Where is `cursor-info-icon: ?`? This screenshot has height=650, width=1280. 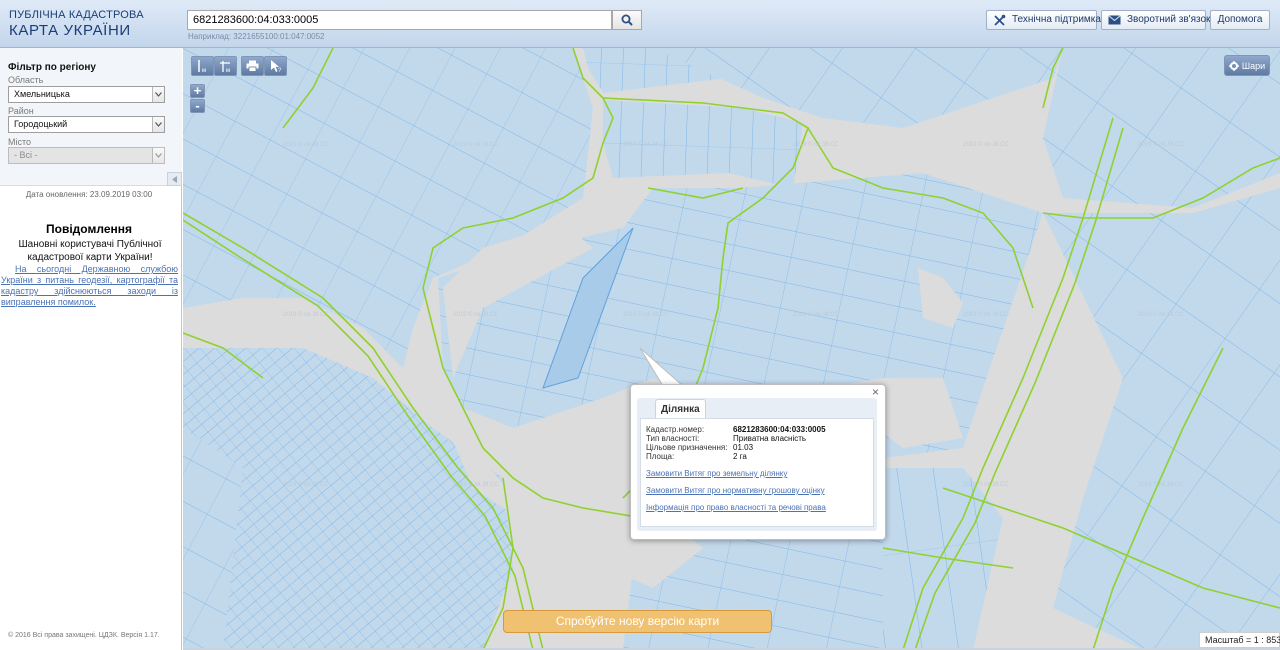
cursor-info-icon: ? is located at coordinates (276, 66).